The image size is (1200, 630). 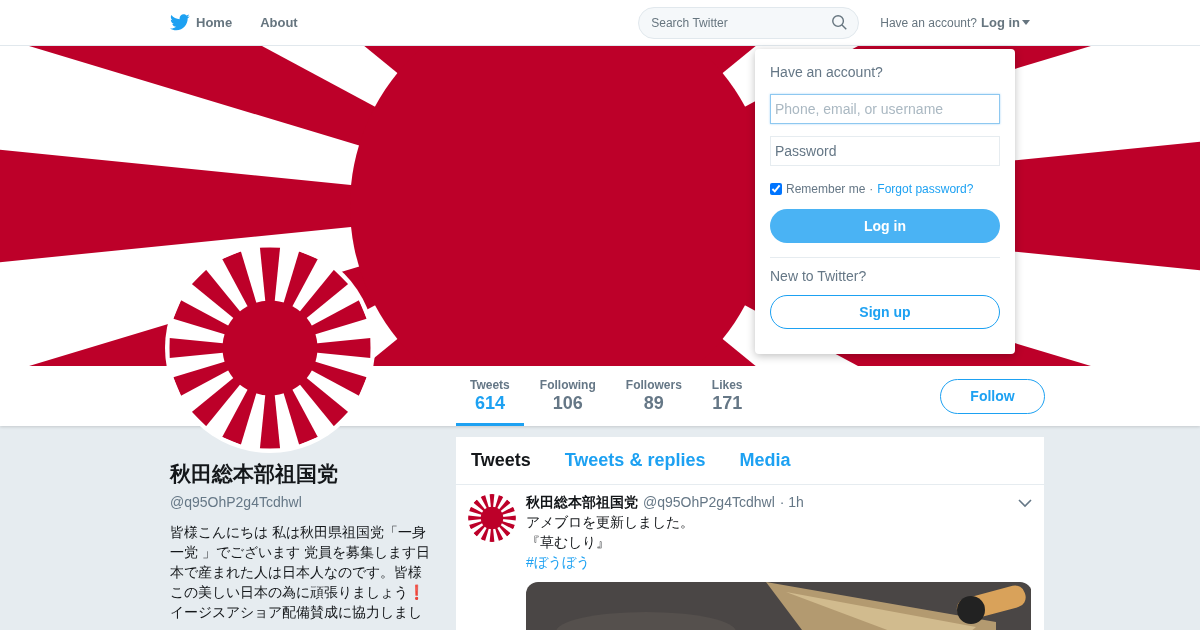 I want to click on login-link: Log in, so click(x=1005, y=22).